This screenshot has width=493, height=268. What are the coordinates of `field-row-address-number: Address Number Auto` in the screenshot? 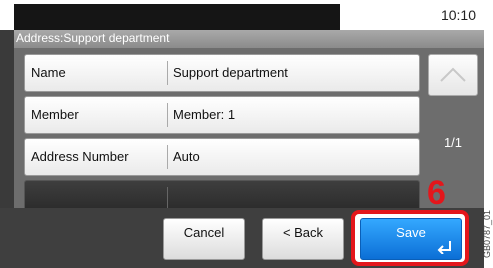 It's located at (222, 157).